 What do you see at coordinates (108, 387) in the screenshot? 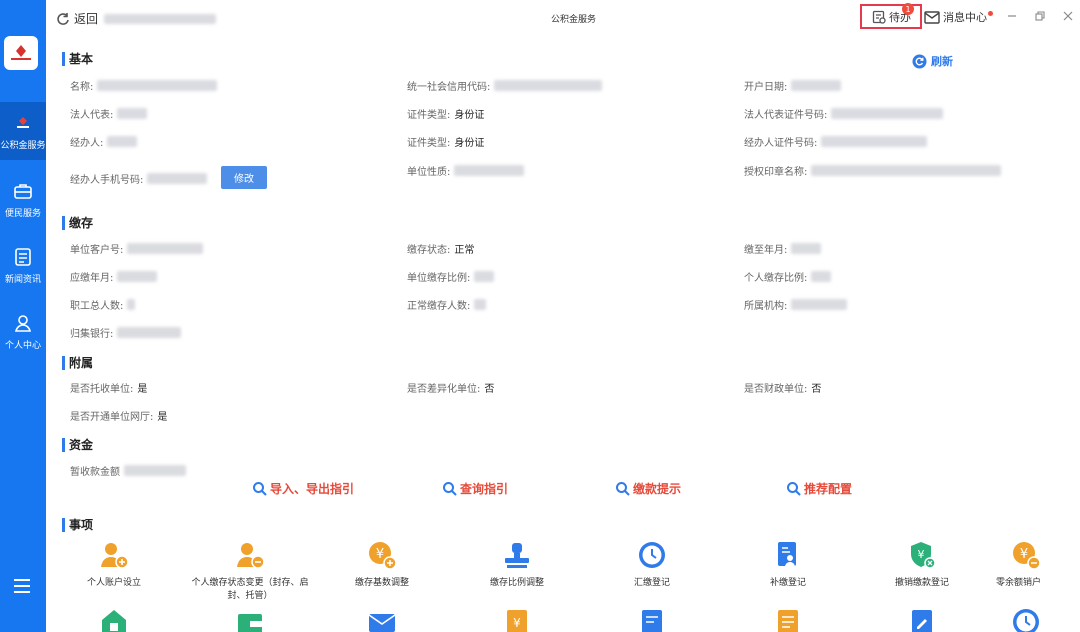
I see `field-entrusted: 是否托收单位: 是` at bounding box center [108, 387].